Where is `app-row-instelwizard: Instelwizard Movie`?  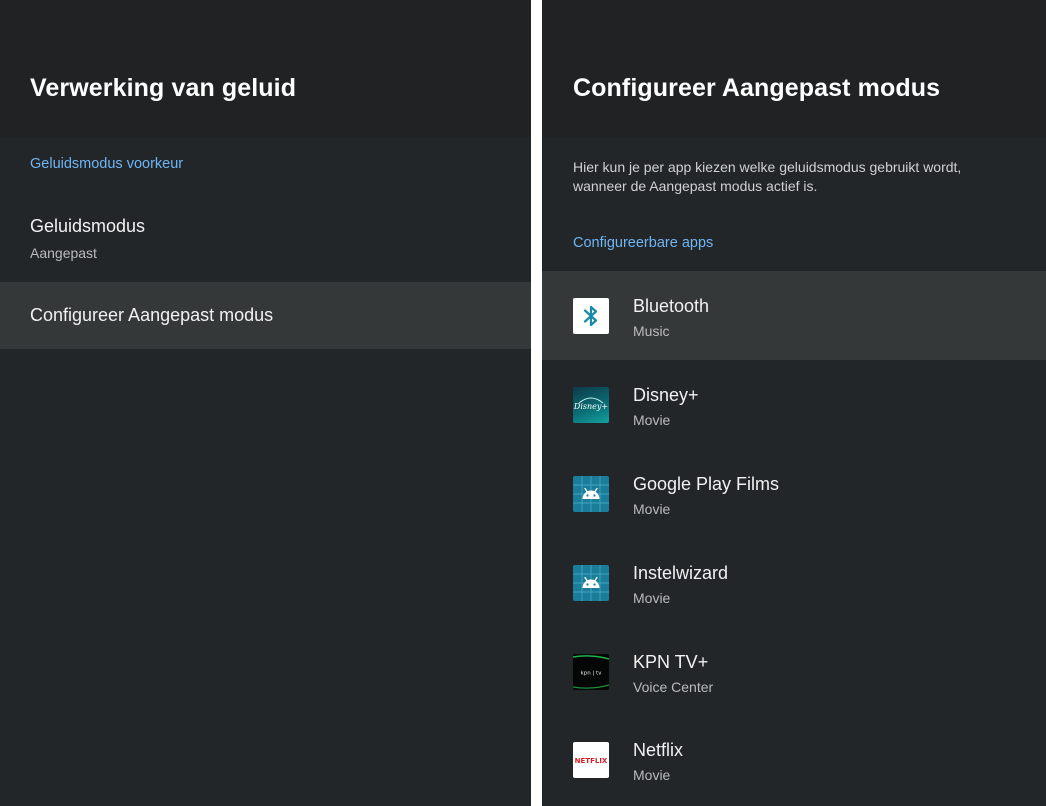
app-row-instelwizard: Instelwizard Movie is located at coordinates (794, 582).